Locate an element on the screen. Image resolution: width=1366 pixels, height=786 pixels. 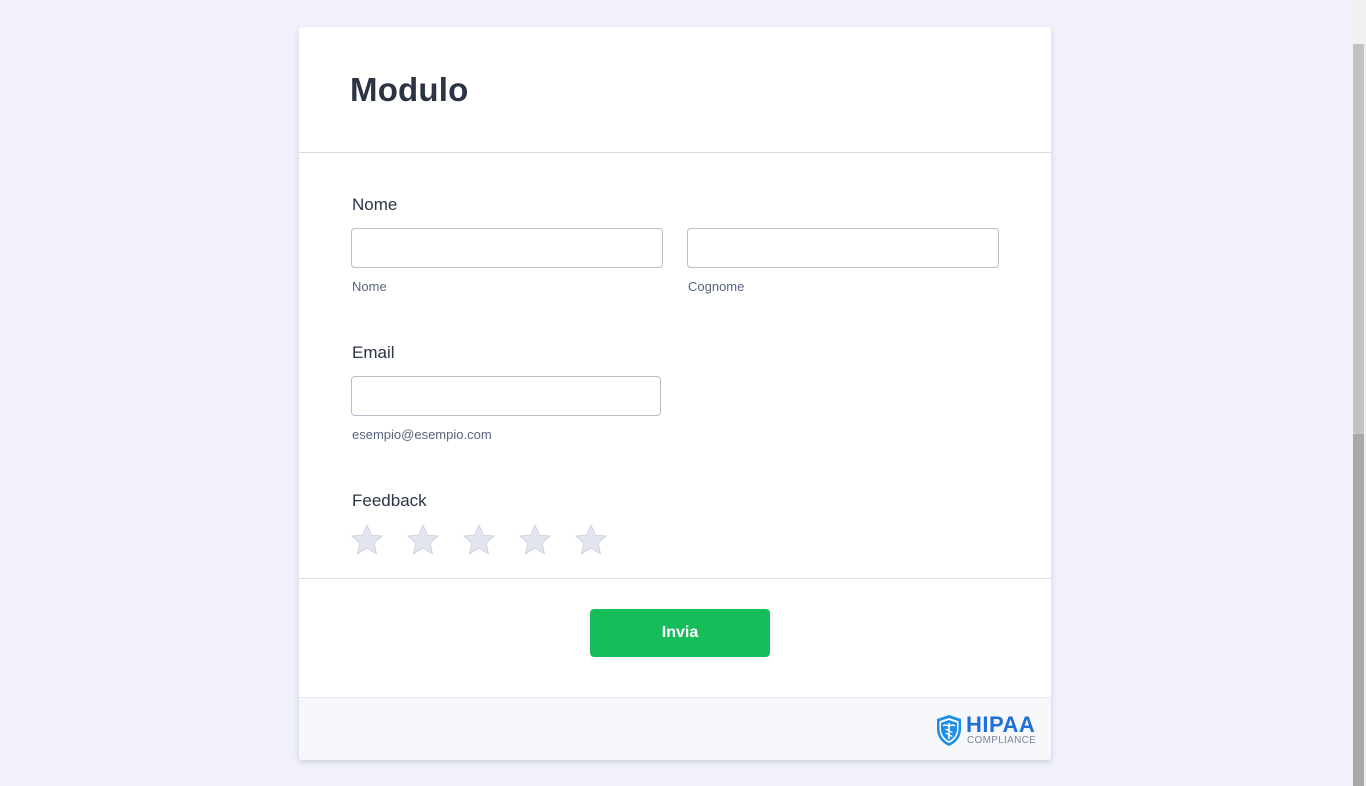
email-field-label: Email is located at coordinates (373, 352).